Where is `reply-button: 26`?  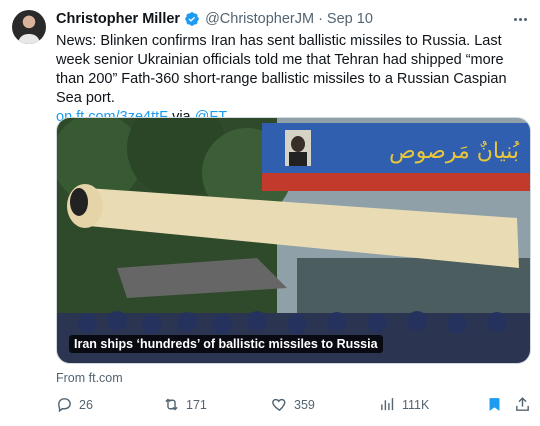
reply-button: 26 is located at coordinates (74, 404).